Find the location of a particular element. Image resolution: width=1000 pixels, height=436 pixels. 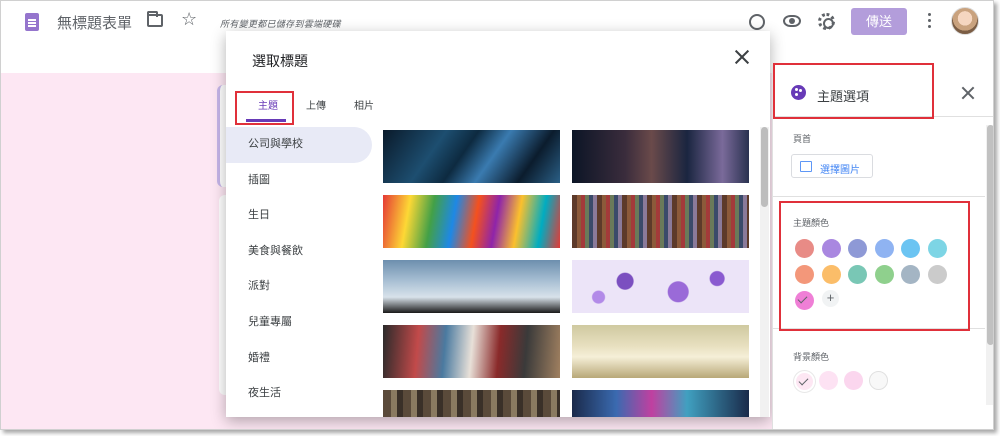

category-item-kids: 兒童專屬 is located at coordinates (301, 323).